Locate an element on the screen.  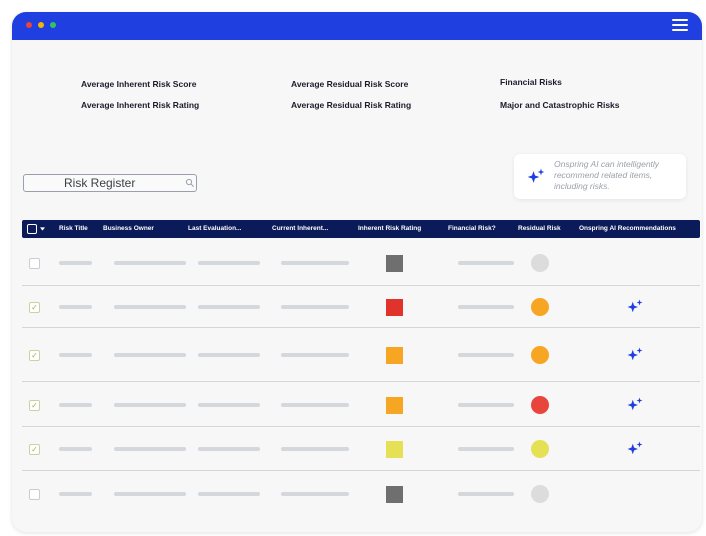
column-financial-risk: Financial Risk? is located at coordinates (472, 228).